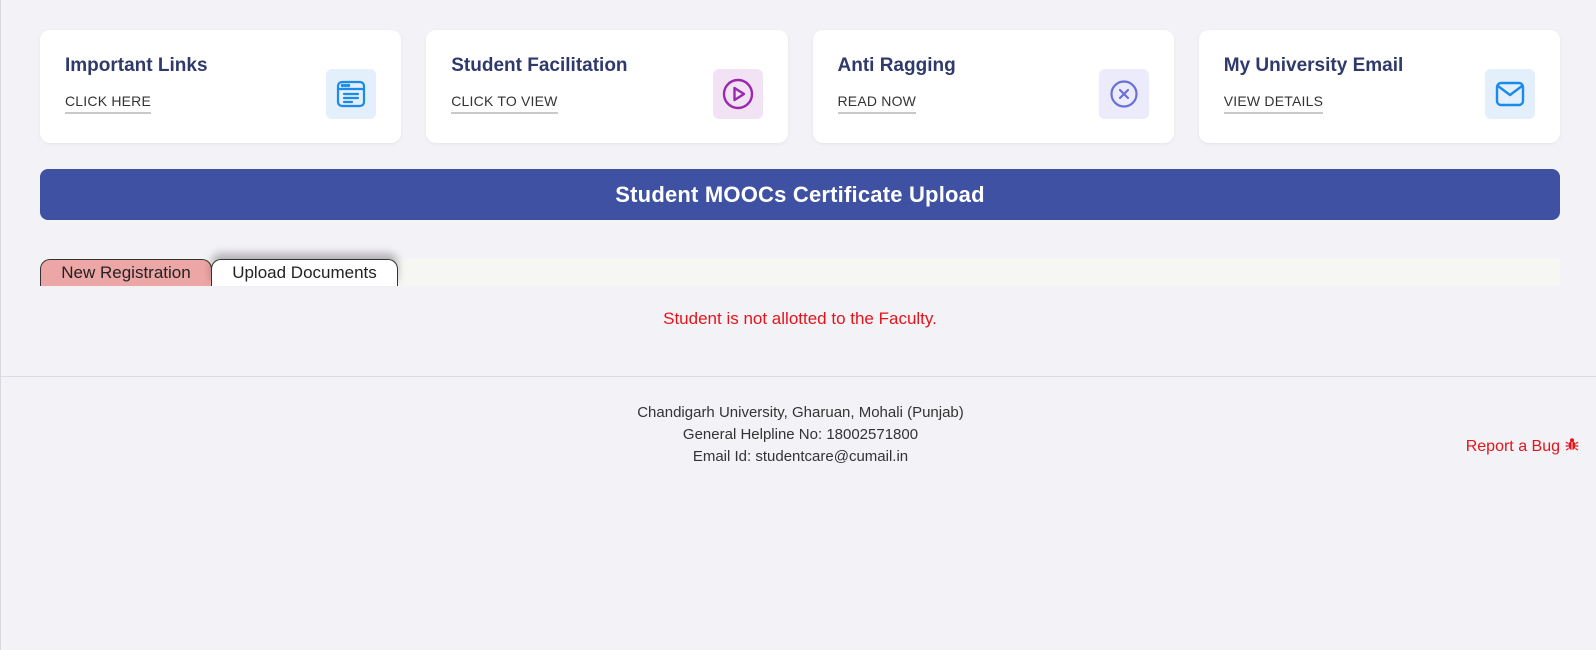  What do you see at coordinates (737, 94) in the screenshot?
I see `play-circle-icon` at bounding box center [737, 94].